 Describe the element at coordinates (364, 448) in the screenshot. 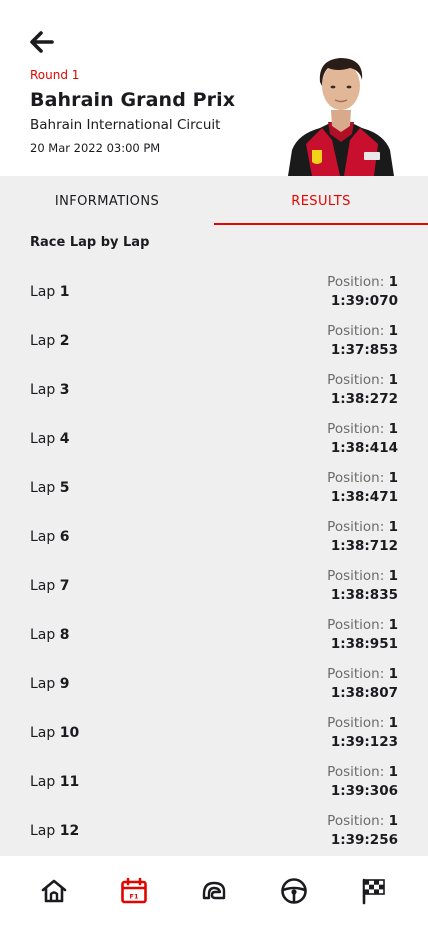

I see `lap-time: 1:38:414` at that location.